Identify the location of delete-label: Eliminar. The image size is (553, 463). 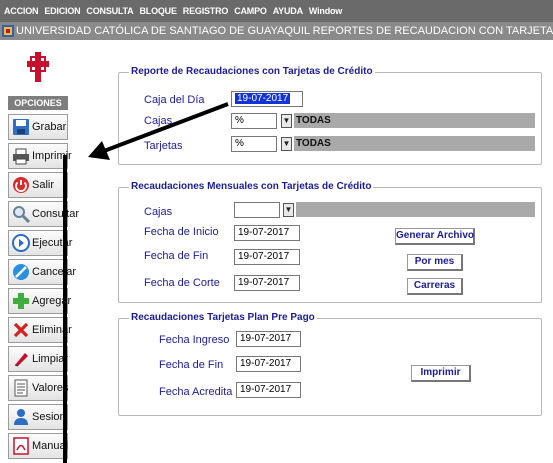
(52, 330).